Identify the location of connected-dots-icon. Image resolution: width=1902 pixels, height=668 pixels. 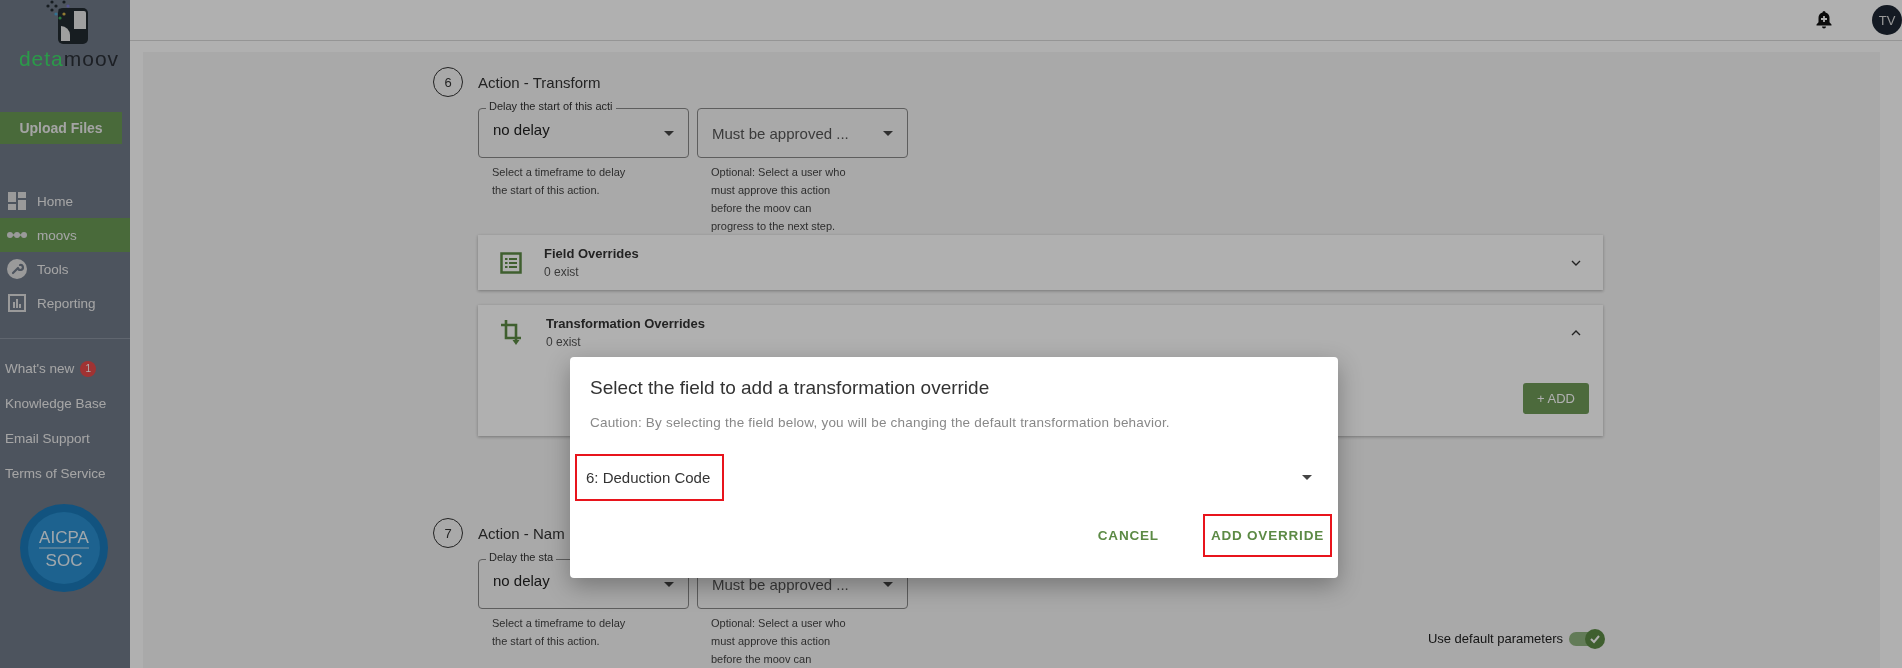
(17, 235).